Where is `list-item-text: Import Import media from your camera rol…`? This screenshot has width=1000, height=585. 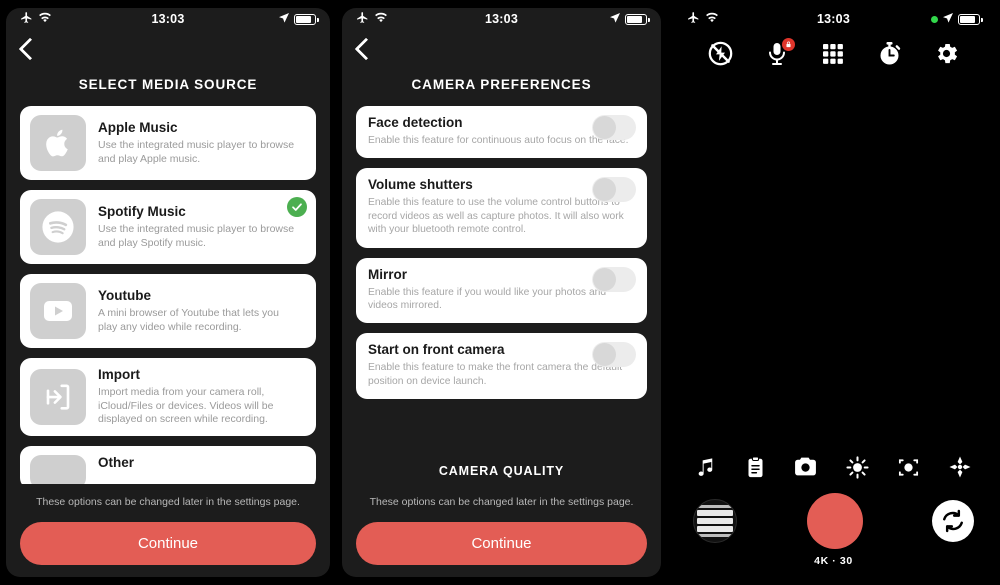
list-item-text: Import Import media from your camera rol… is located at coordinates (196, 397).